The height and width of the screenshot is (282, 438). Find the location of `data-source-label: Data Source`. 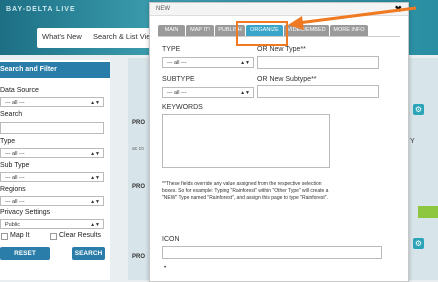

data-source-label: Data Source is located at coordinates (19, 90).